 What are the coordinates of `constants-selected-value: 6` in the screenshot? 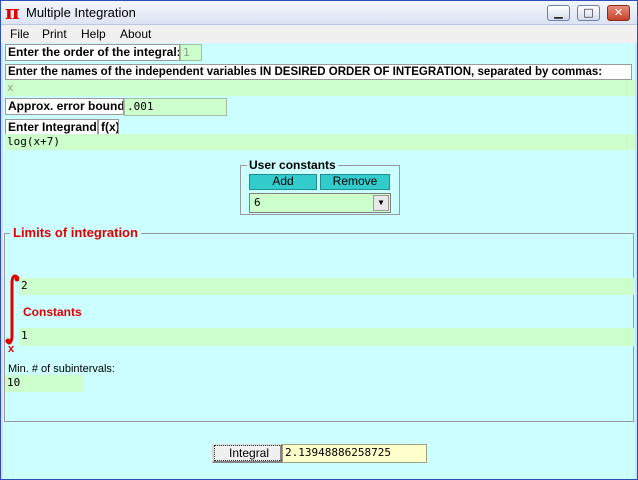 It's located at (257, 202).